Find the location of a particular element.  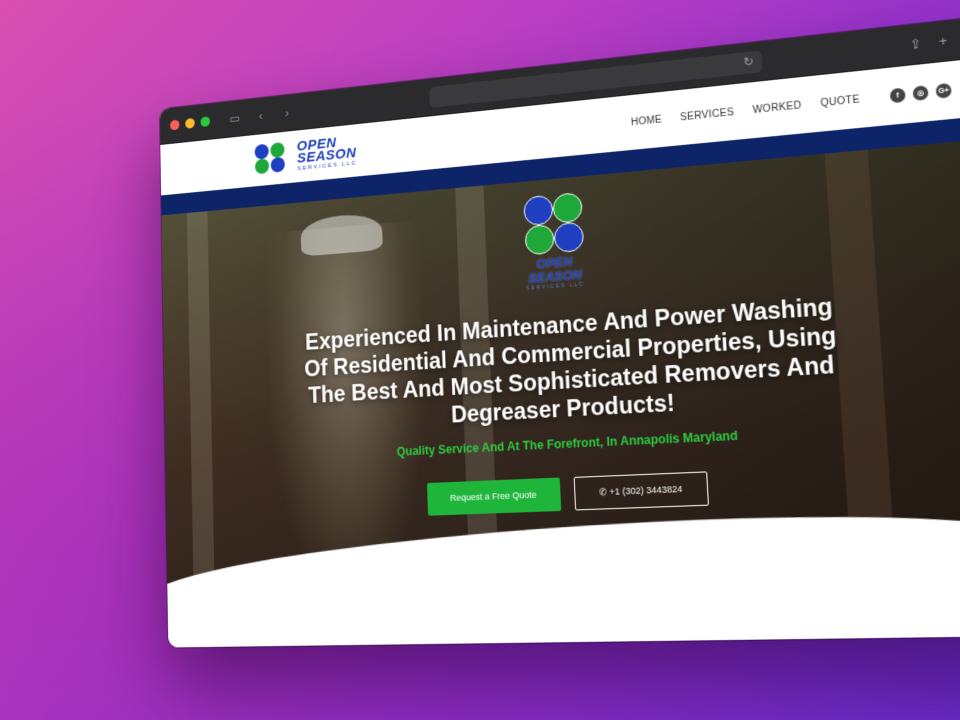

sidebar-icon: ▭ is located at coordinates (235, 118).